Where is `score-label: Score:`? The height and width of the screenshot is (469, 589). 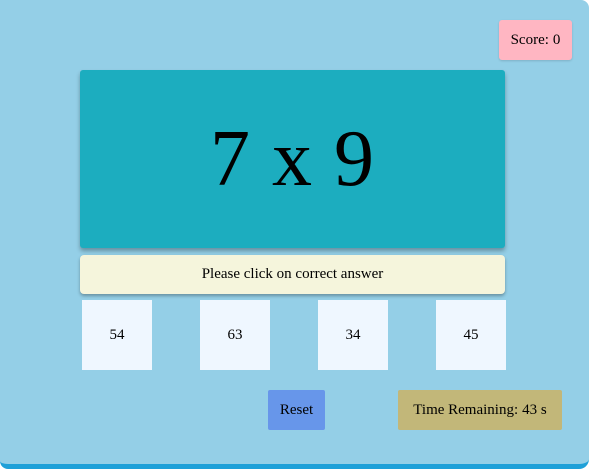 score-label: Score: is located at coordinates (529, 39).